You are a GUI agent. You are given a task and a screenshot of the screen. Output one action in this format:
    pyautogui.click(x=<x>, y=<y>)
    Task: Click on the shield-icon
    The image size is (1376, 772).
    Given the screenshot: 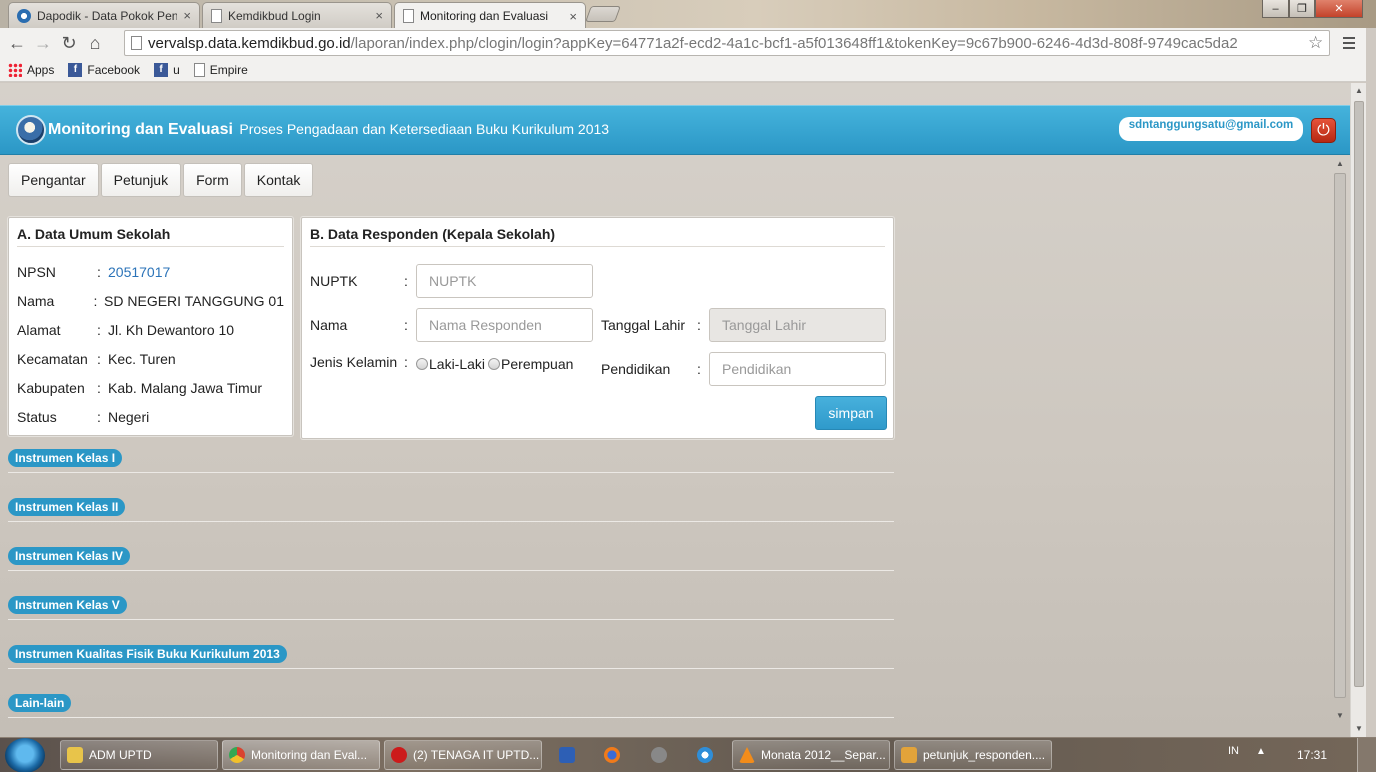 What is the action you would take?
    pyautogui.click(x=567, y=755)
    